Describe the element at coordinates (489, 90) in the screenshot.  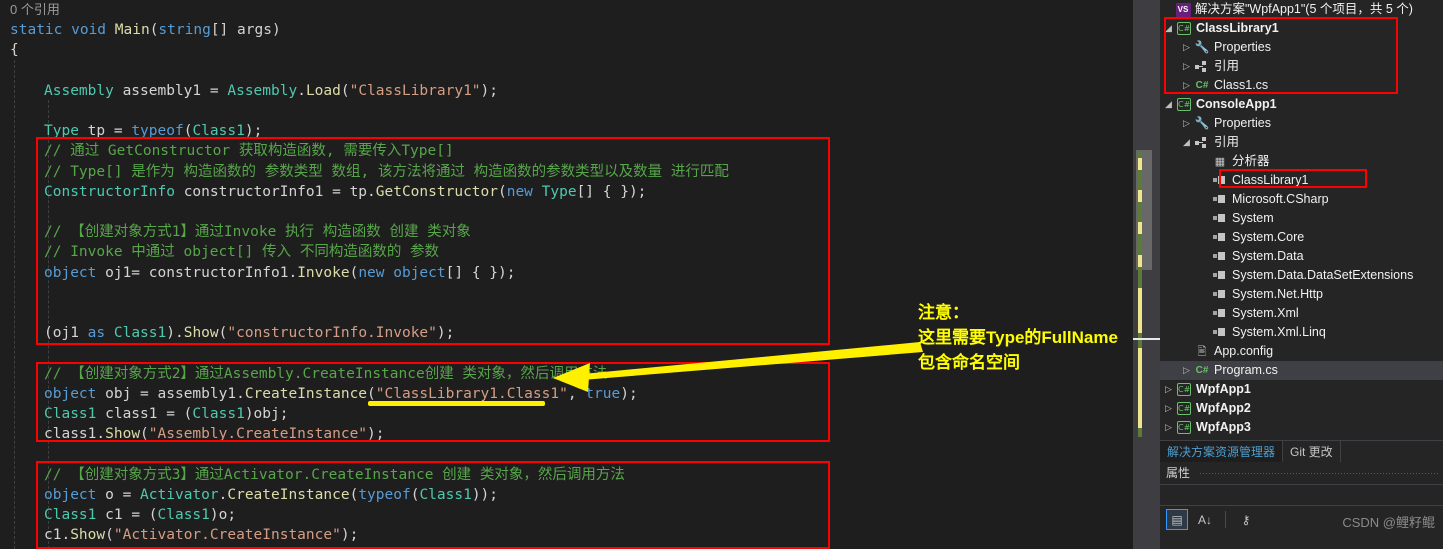
I see `code-token-punc: );` at that location.